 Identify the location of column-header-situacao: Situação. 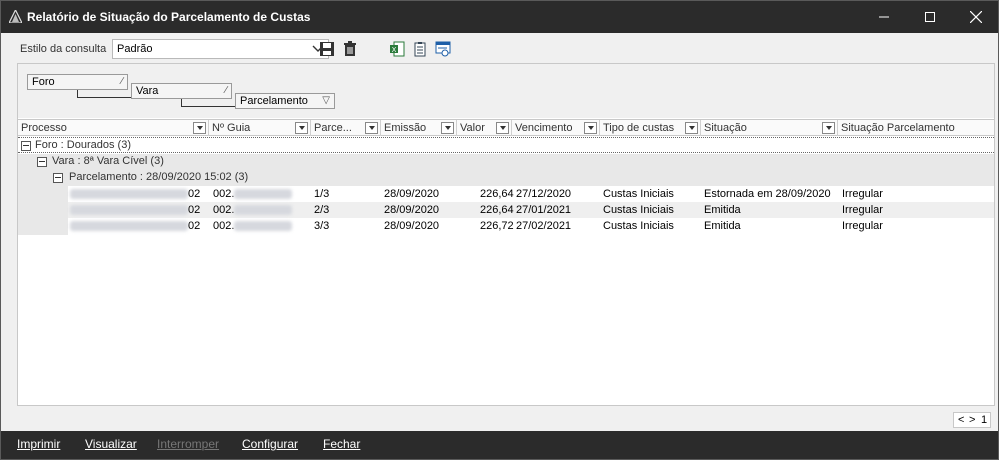
(769, 128).